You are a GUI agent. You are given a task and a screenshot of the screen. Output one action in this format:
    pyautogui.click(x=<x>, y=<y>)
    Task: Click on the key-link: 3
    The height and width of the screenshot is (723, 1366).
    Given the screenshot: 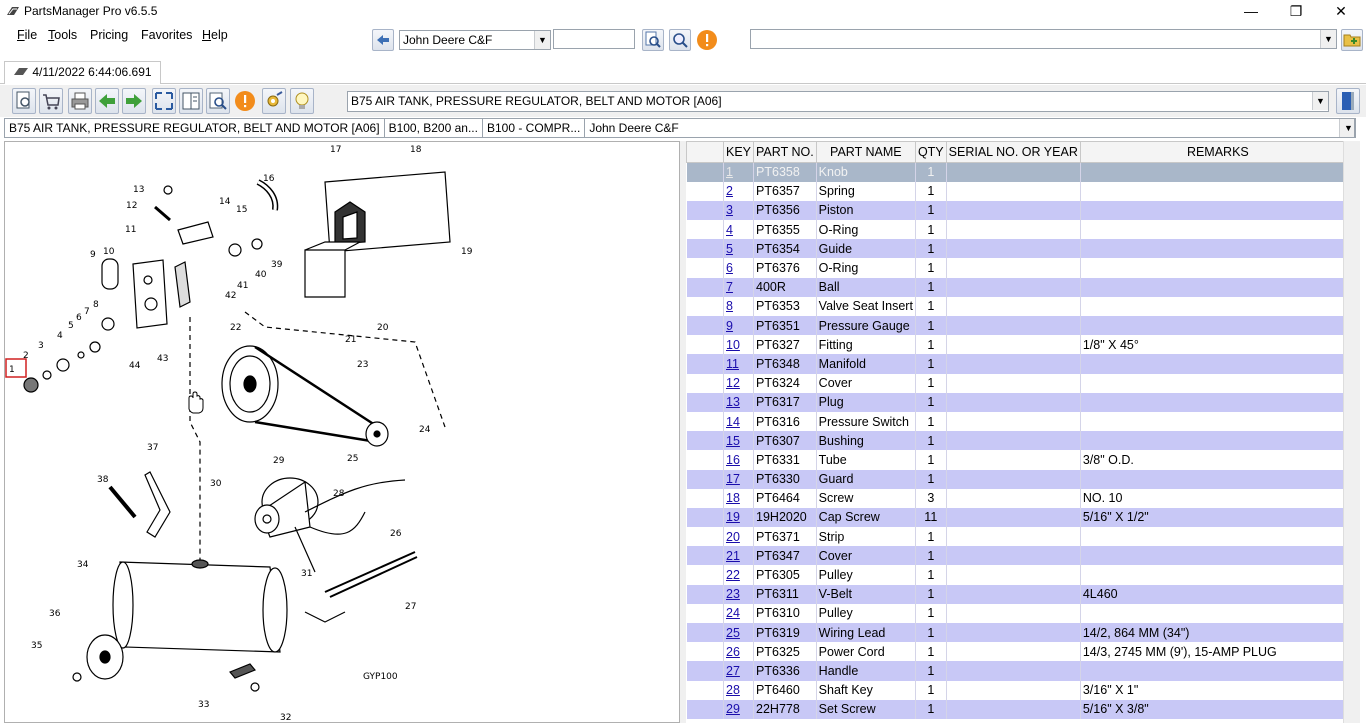 What is the action you would take?
    pyautogui.click(x=729, y=210)
    